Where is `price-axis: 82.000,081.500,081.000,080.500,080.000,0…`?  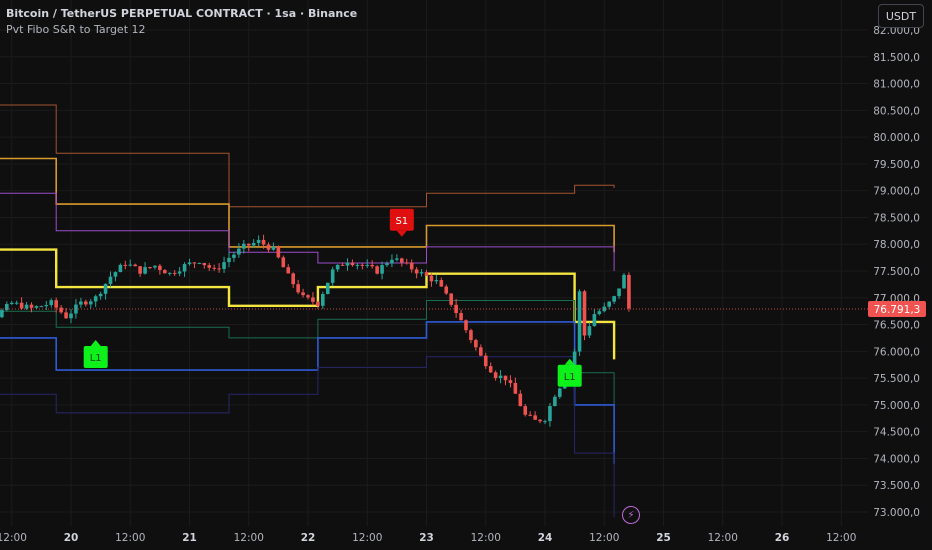
price-axis: 82.000,081.500,081.000,080.500,080.000,0… is located at coordinates (900, 275).